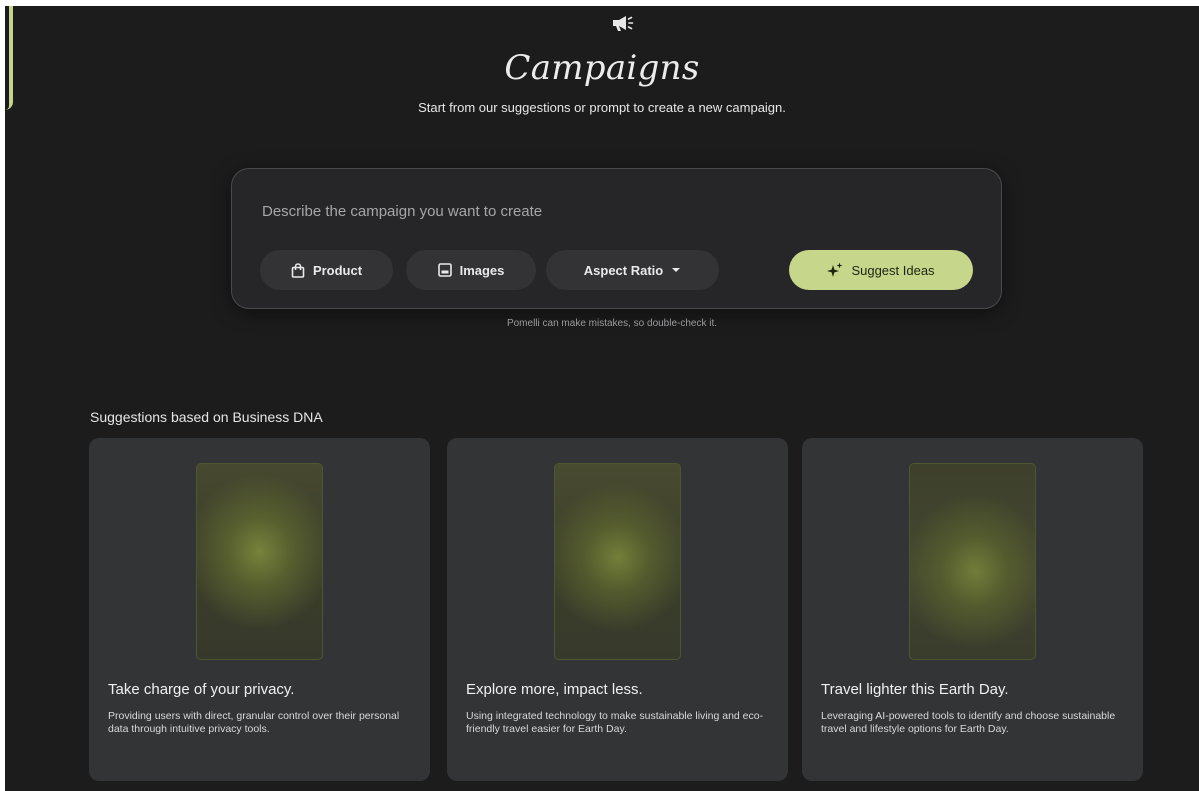 Image resolution: width=1199 pixels, height=791 pixels. I want to click on sparkle-icon, so click(835, 270).